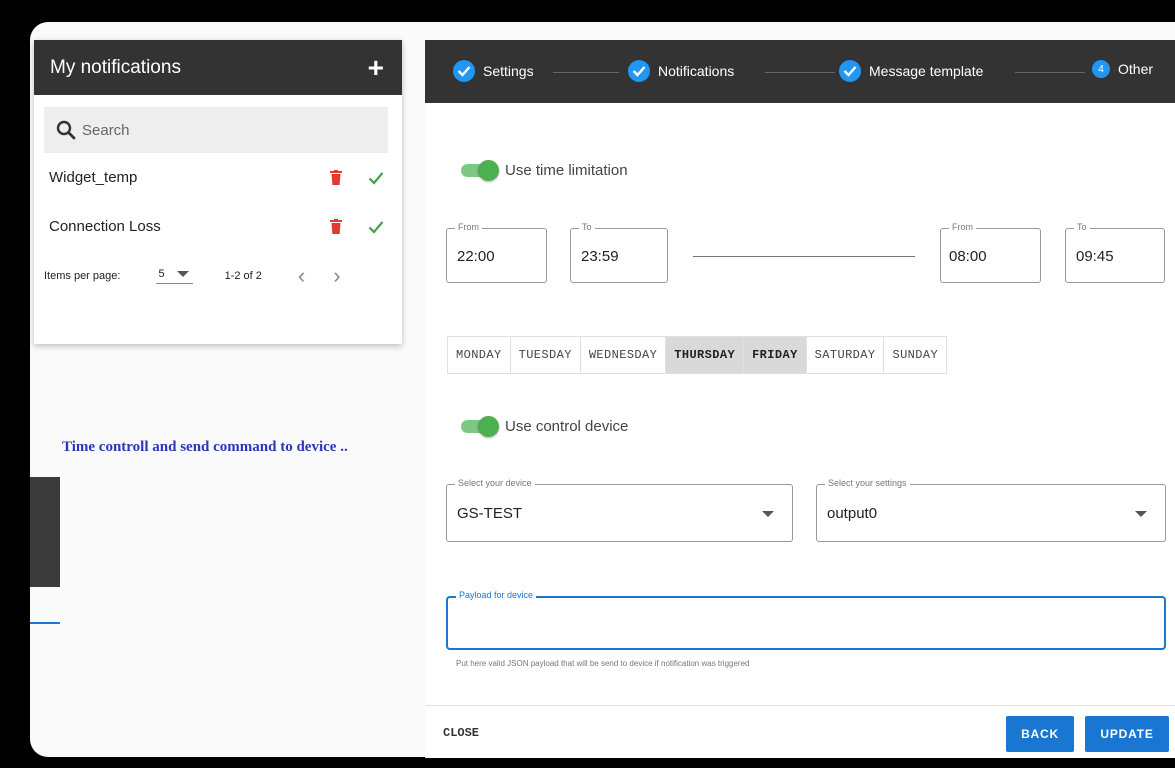  I want to click on update-button: UPDATE, so click(1127, 734).